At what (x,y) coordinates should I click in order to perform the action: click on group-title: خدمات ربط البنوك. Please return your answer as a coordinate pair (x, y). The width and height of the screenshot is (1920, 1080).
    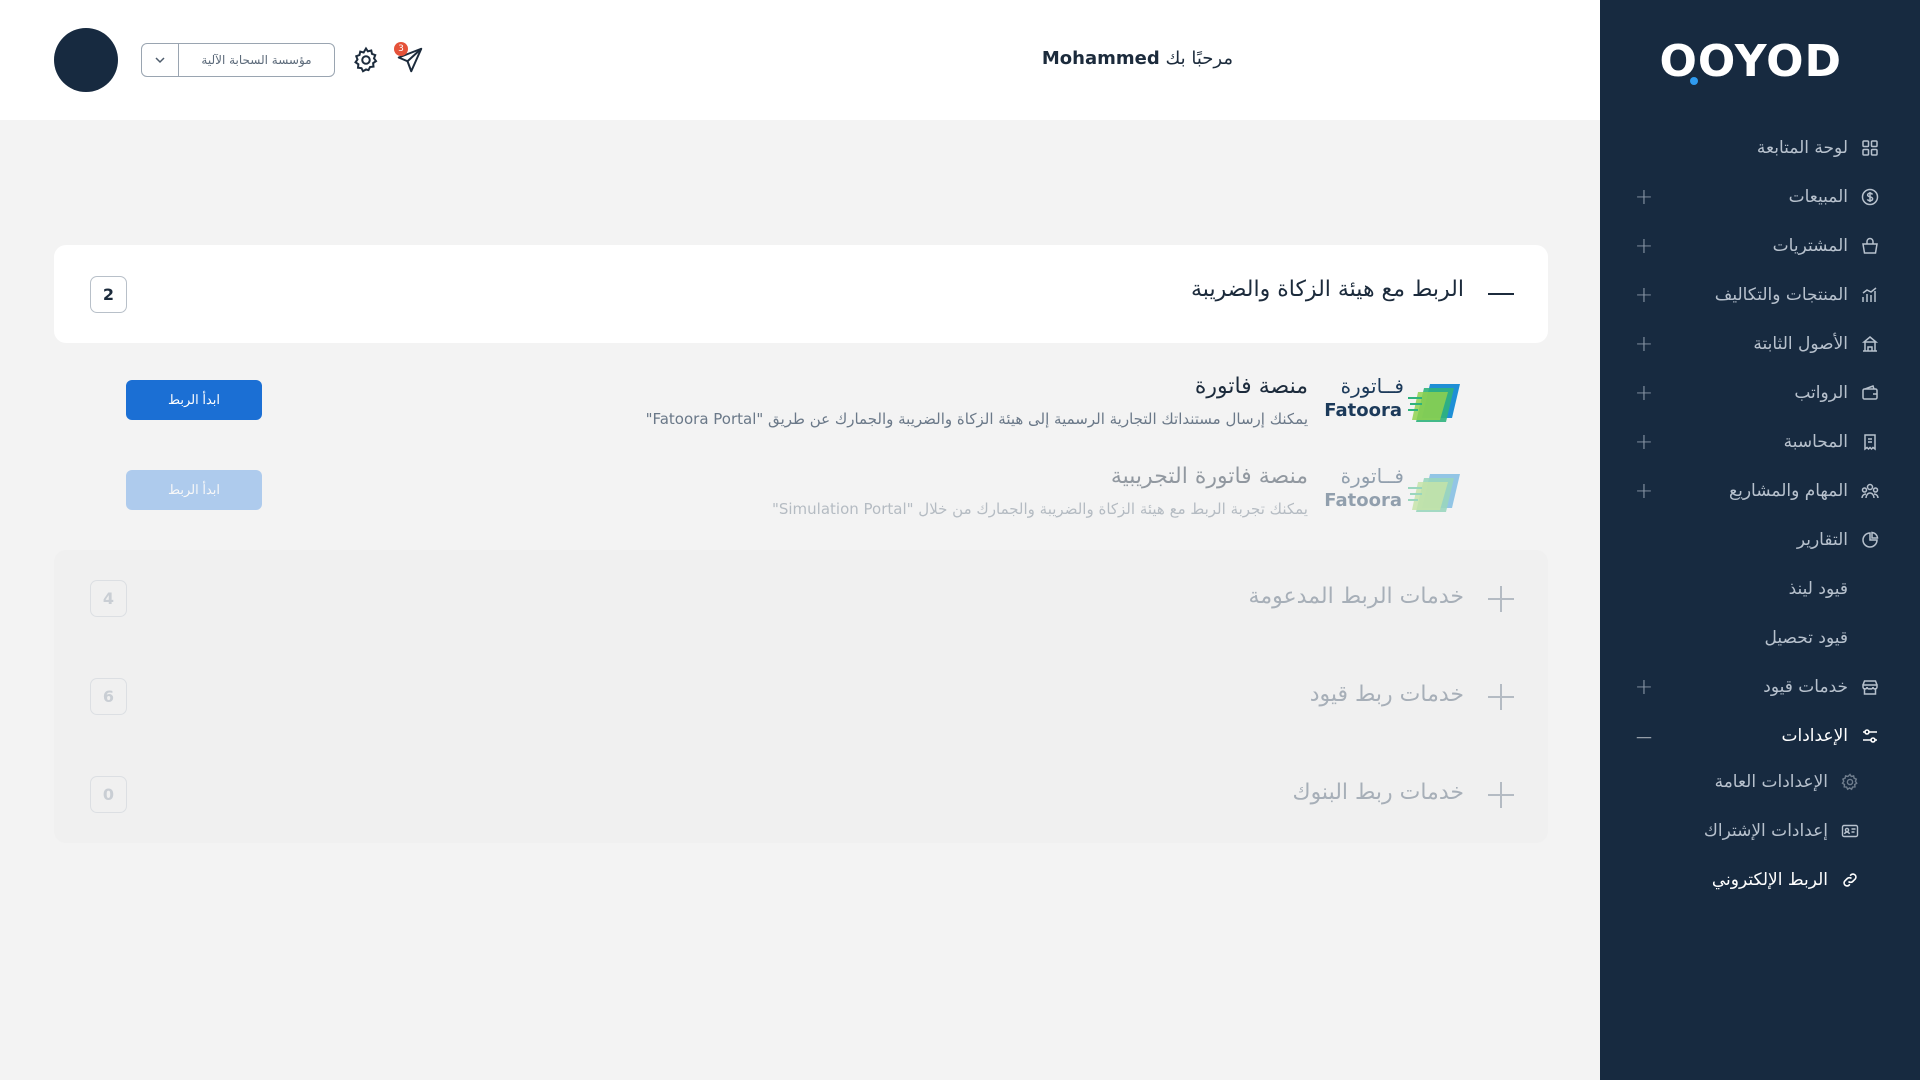
    Looking at the image, I should click on (1378, 792).